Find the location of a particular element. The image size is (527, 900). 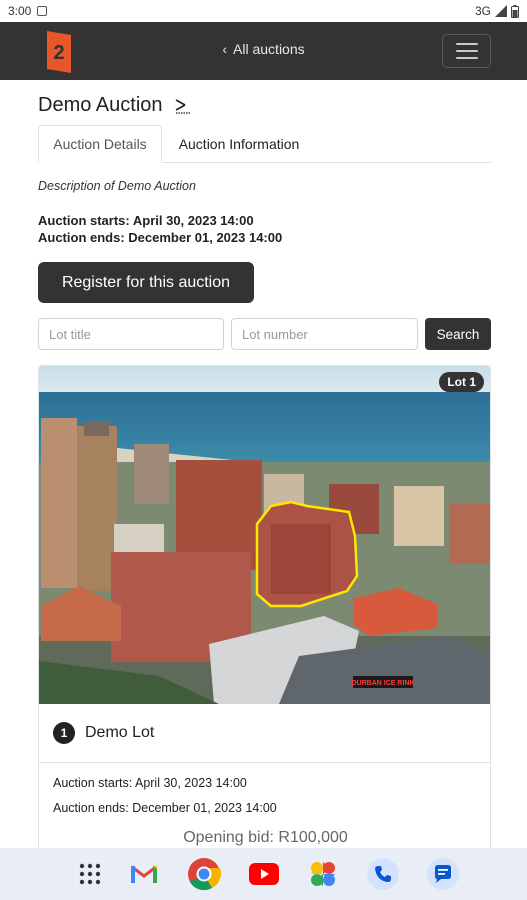

top-navbar: 2 ‹ All auctions is located at coordinates (263, 51).